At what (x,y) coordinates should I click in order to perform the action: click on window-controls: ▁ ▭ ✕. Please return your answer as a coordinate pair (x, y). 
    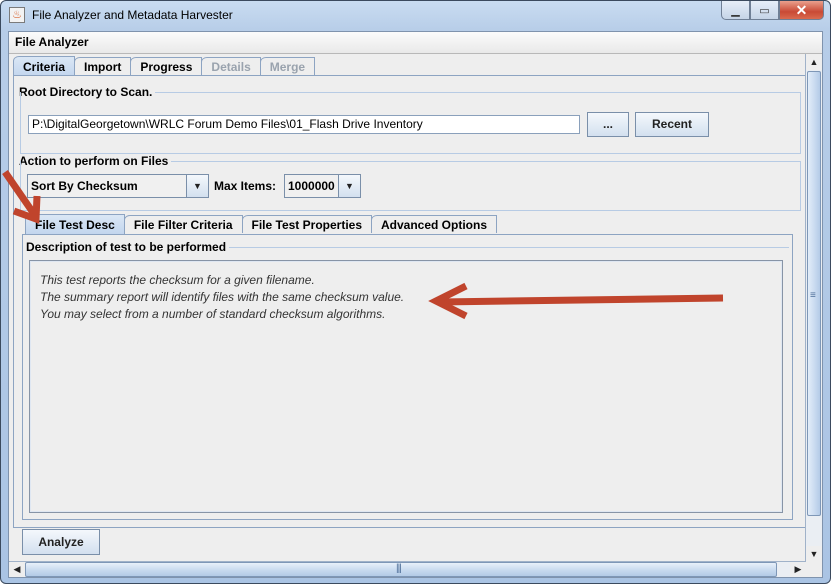
    Looking at the image, I should click on (772, 11).